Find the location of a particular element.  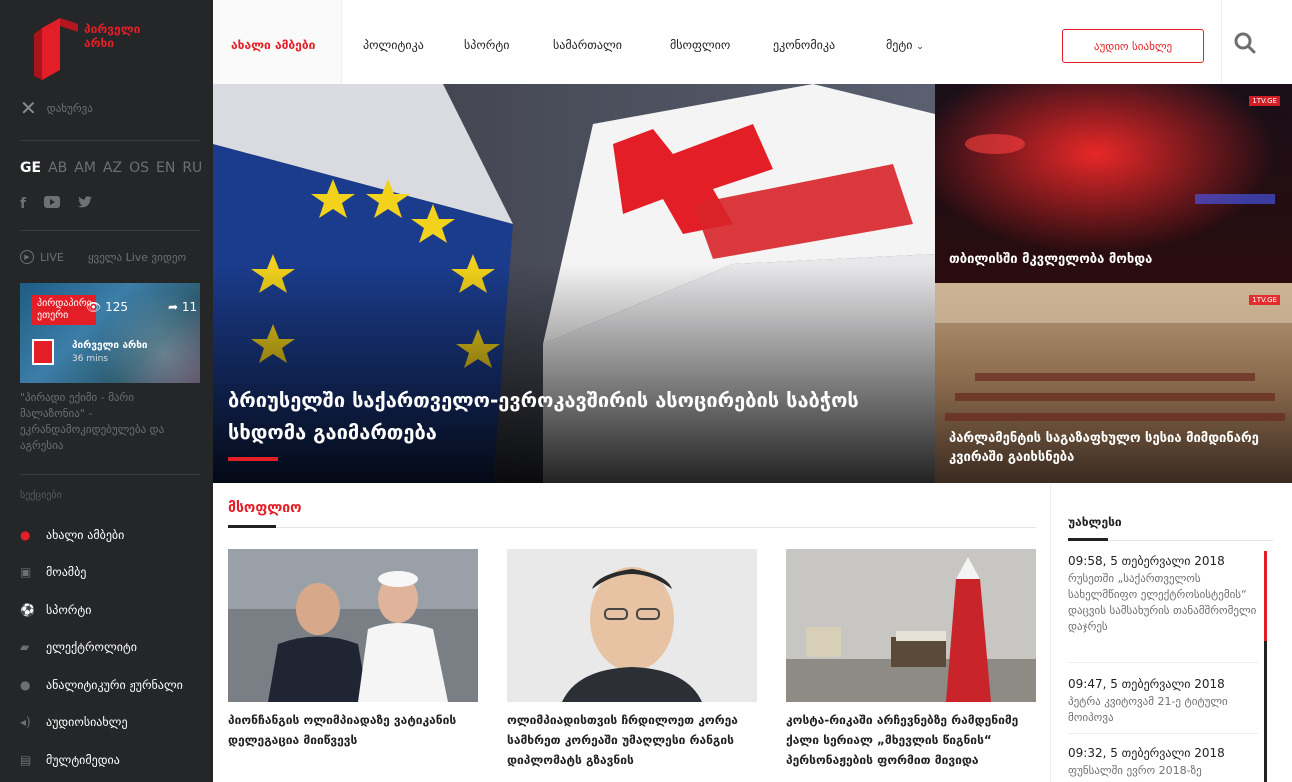

sidebar-item-multimedia: ▤ მულტიმედია is located at coordinates (101, 760).